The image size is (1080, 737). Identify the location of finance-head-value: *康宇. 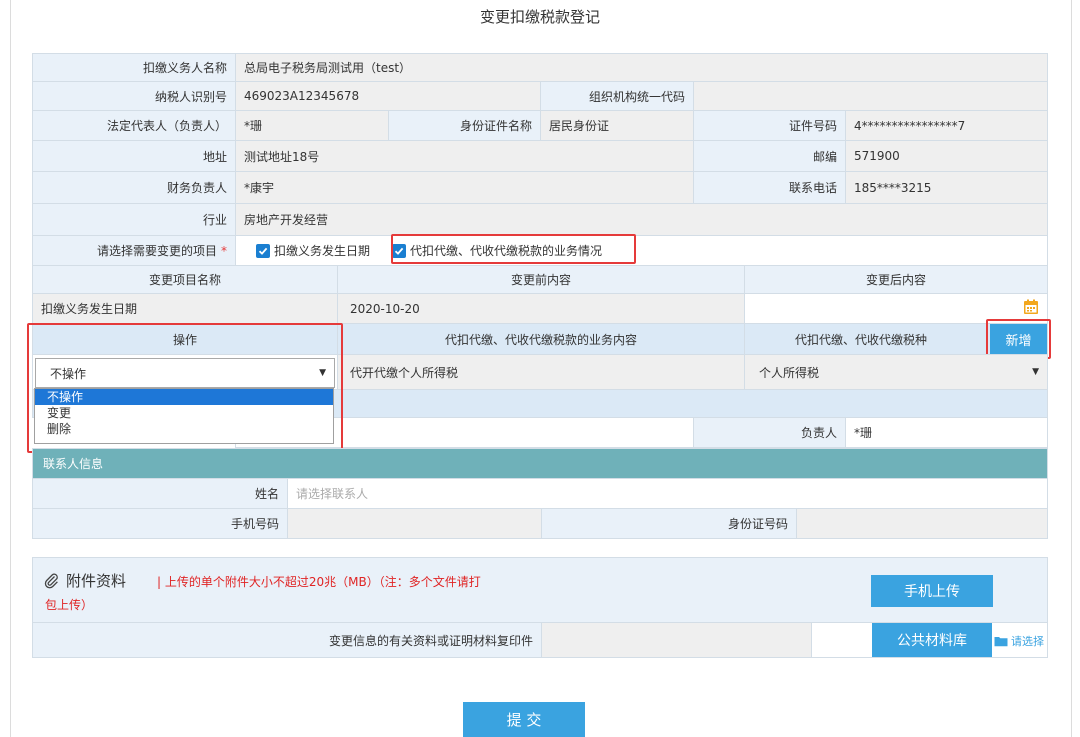
(464, 187).